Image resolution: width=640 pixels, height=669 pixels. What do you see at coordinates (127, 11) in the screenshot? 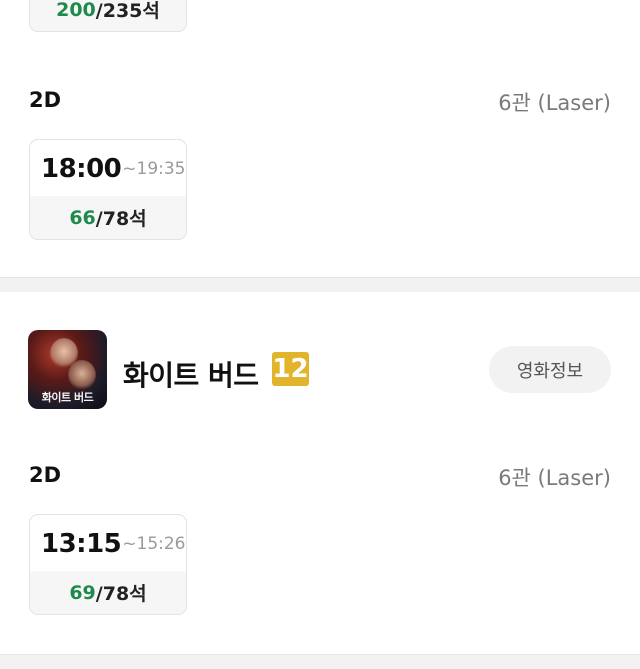
I see `seats-total: /235석` at bounding box center [127, 11].